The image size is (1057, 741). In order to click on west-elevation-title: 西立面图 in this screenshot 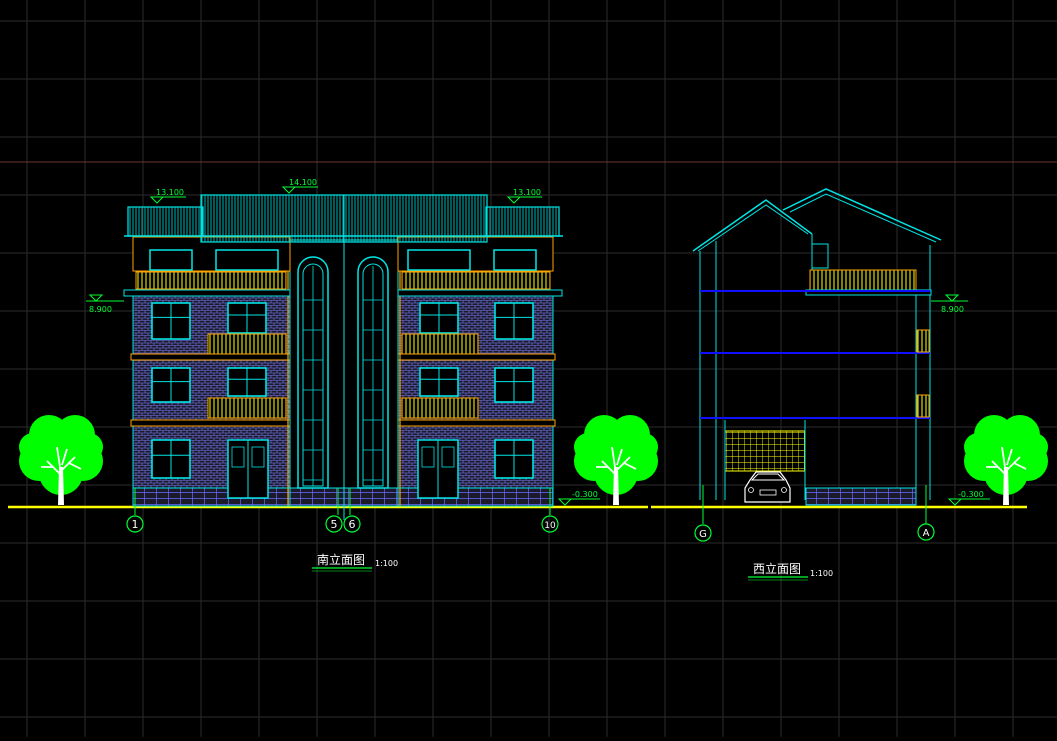, I will do `click(777, 568)`.